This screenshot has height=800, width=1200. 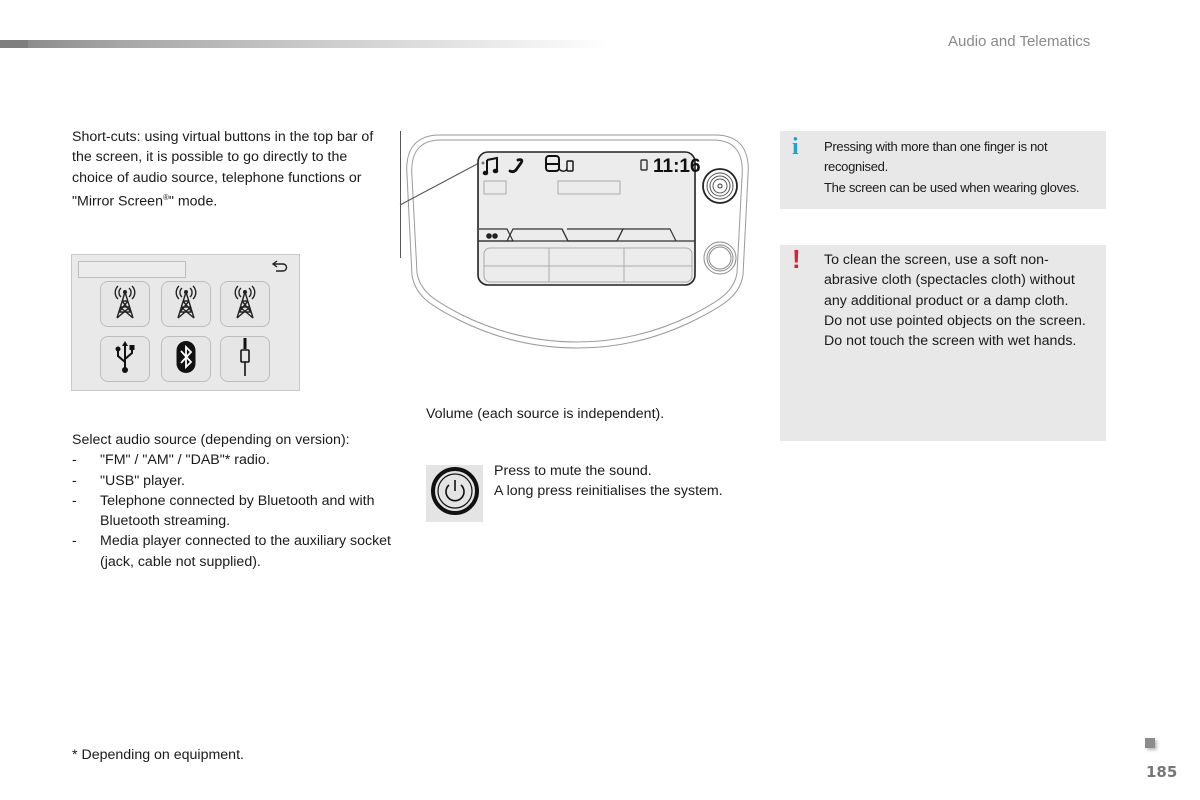 I want to click on source-button-fm, so click(x=125, y=304).